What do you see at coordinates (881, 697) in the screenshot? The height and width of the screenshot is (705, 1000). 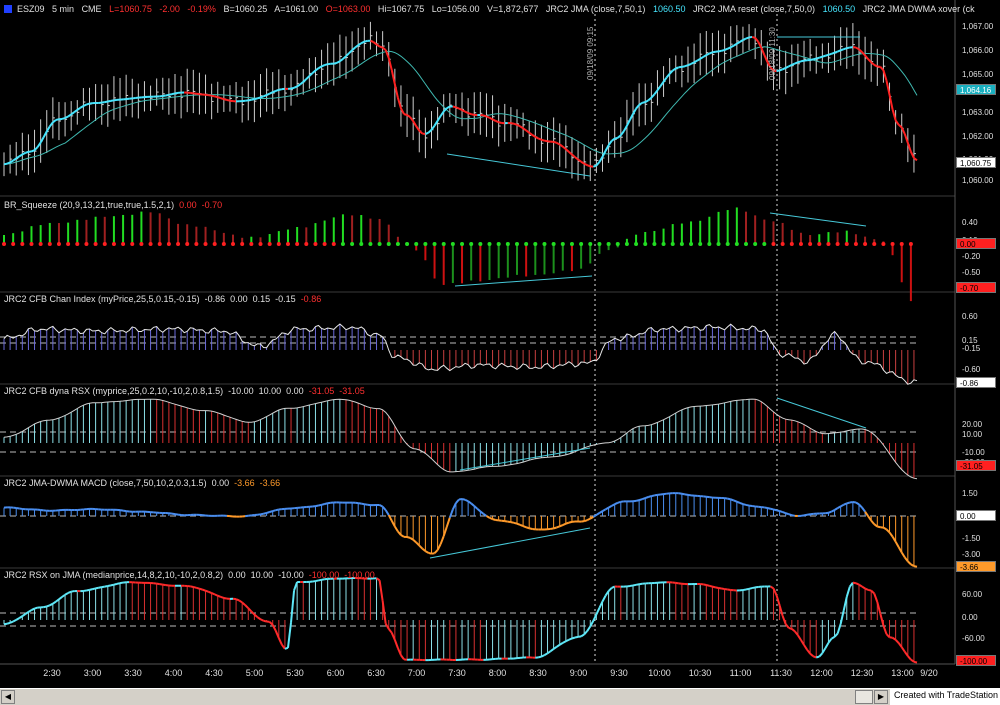 I see `arrow-right-icon: ▶` at bounding box center [881, 697].